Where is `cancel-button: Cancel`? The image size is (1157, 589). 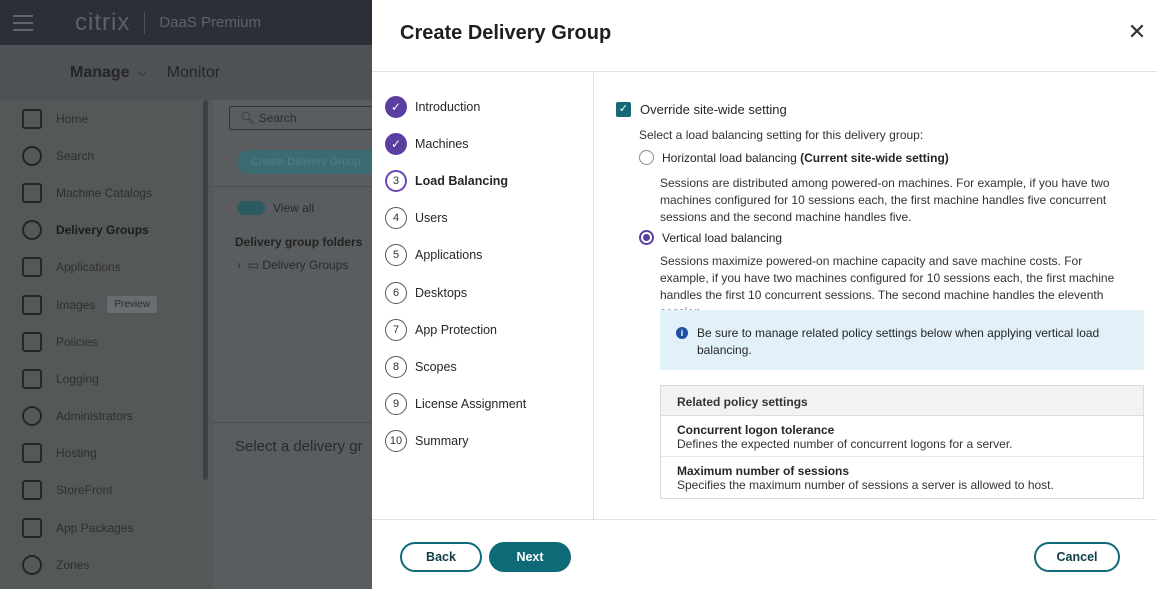
cancel-button: Cancel is located at coordinates (1077, 557).